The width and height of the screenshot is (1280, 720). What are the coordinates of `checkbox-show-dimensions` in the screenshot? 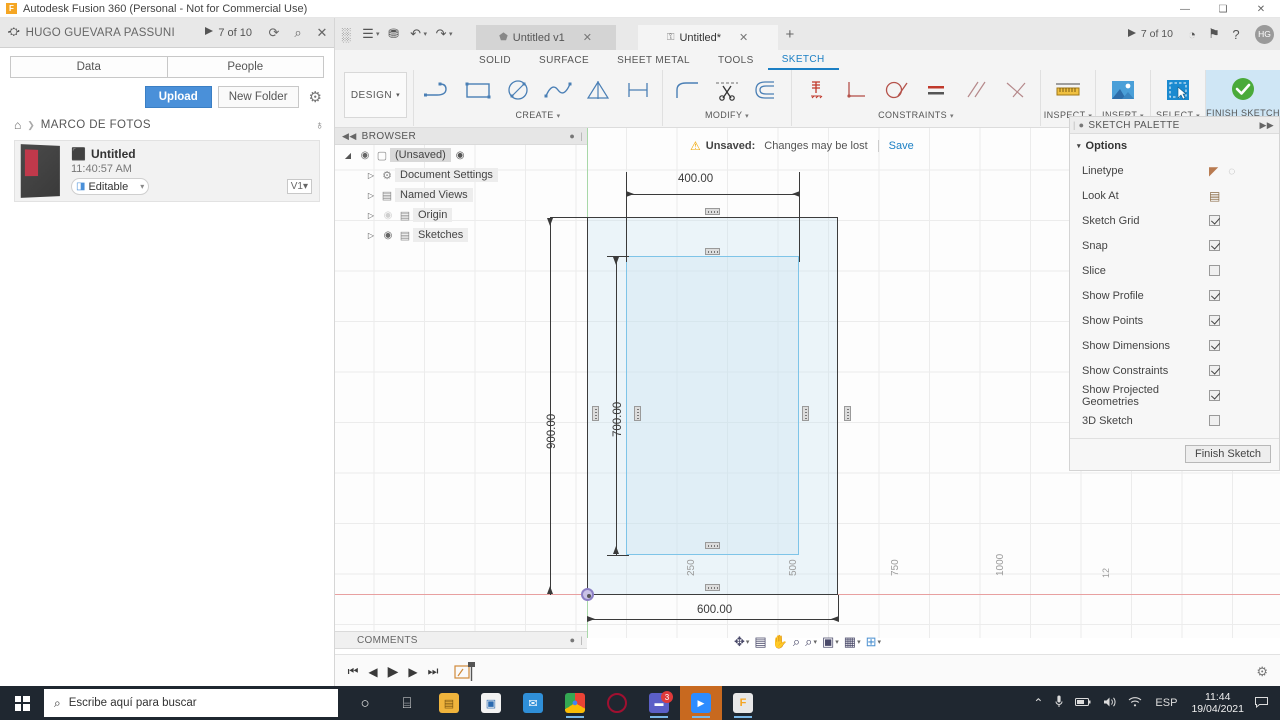 It's located at (1214, 345).